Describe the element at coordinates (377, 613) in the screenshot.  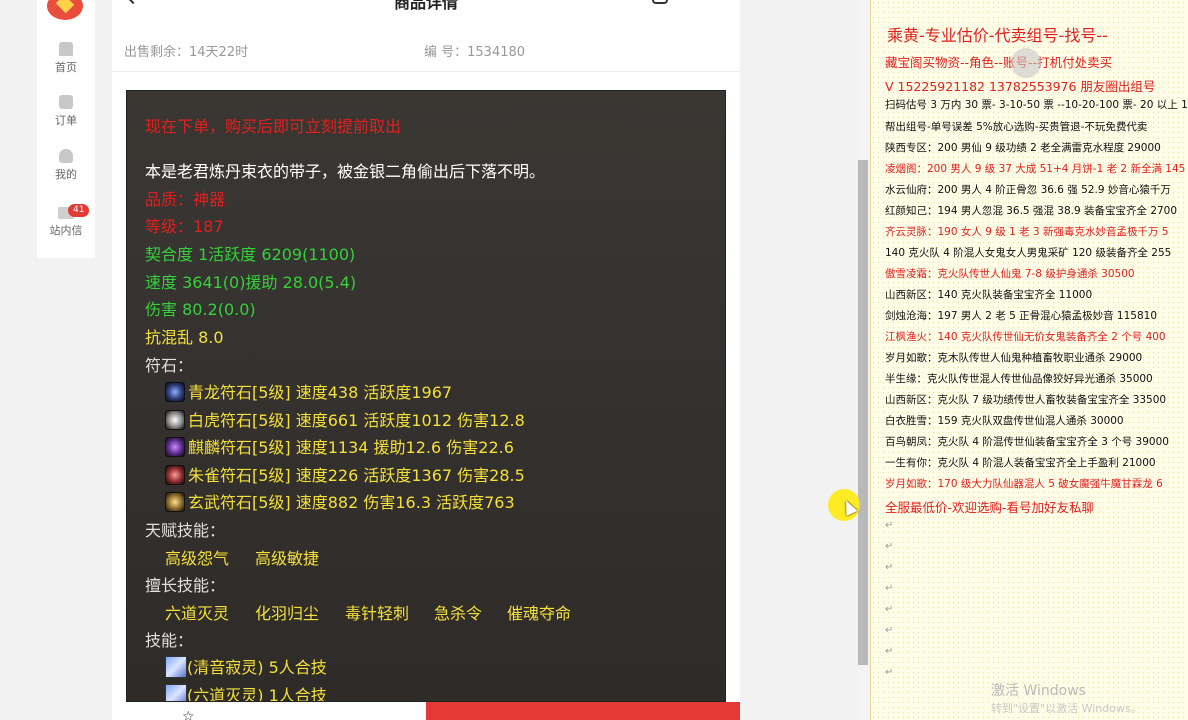
I see `expert-skill: 毒针轻刺` at that location.